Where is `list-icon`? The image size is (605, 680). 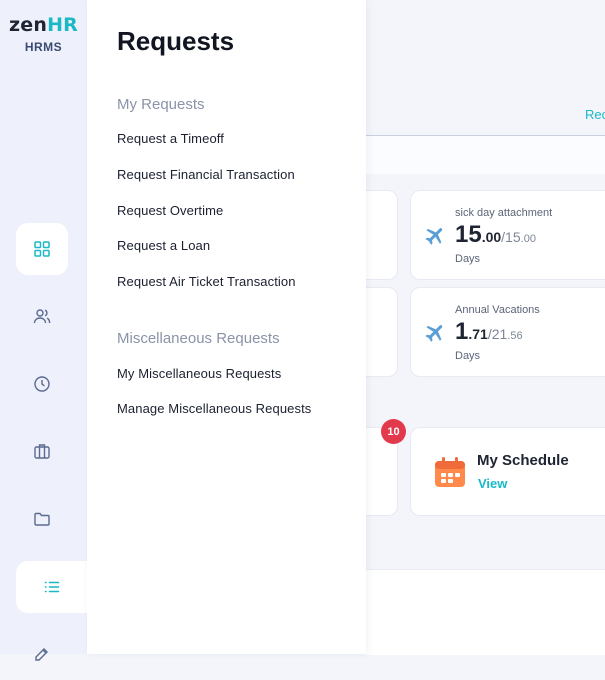
list-icon is located at coordinates (51, 587).